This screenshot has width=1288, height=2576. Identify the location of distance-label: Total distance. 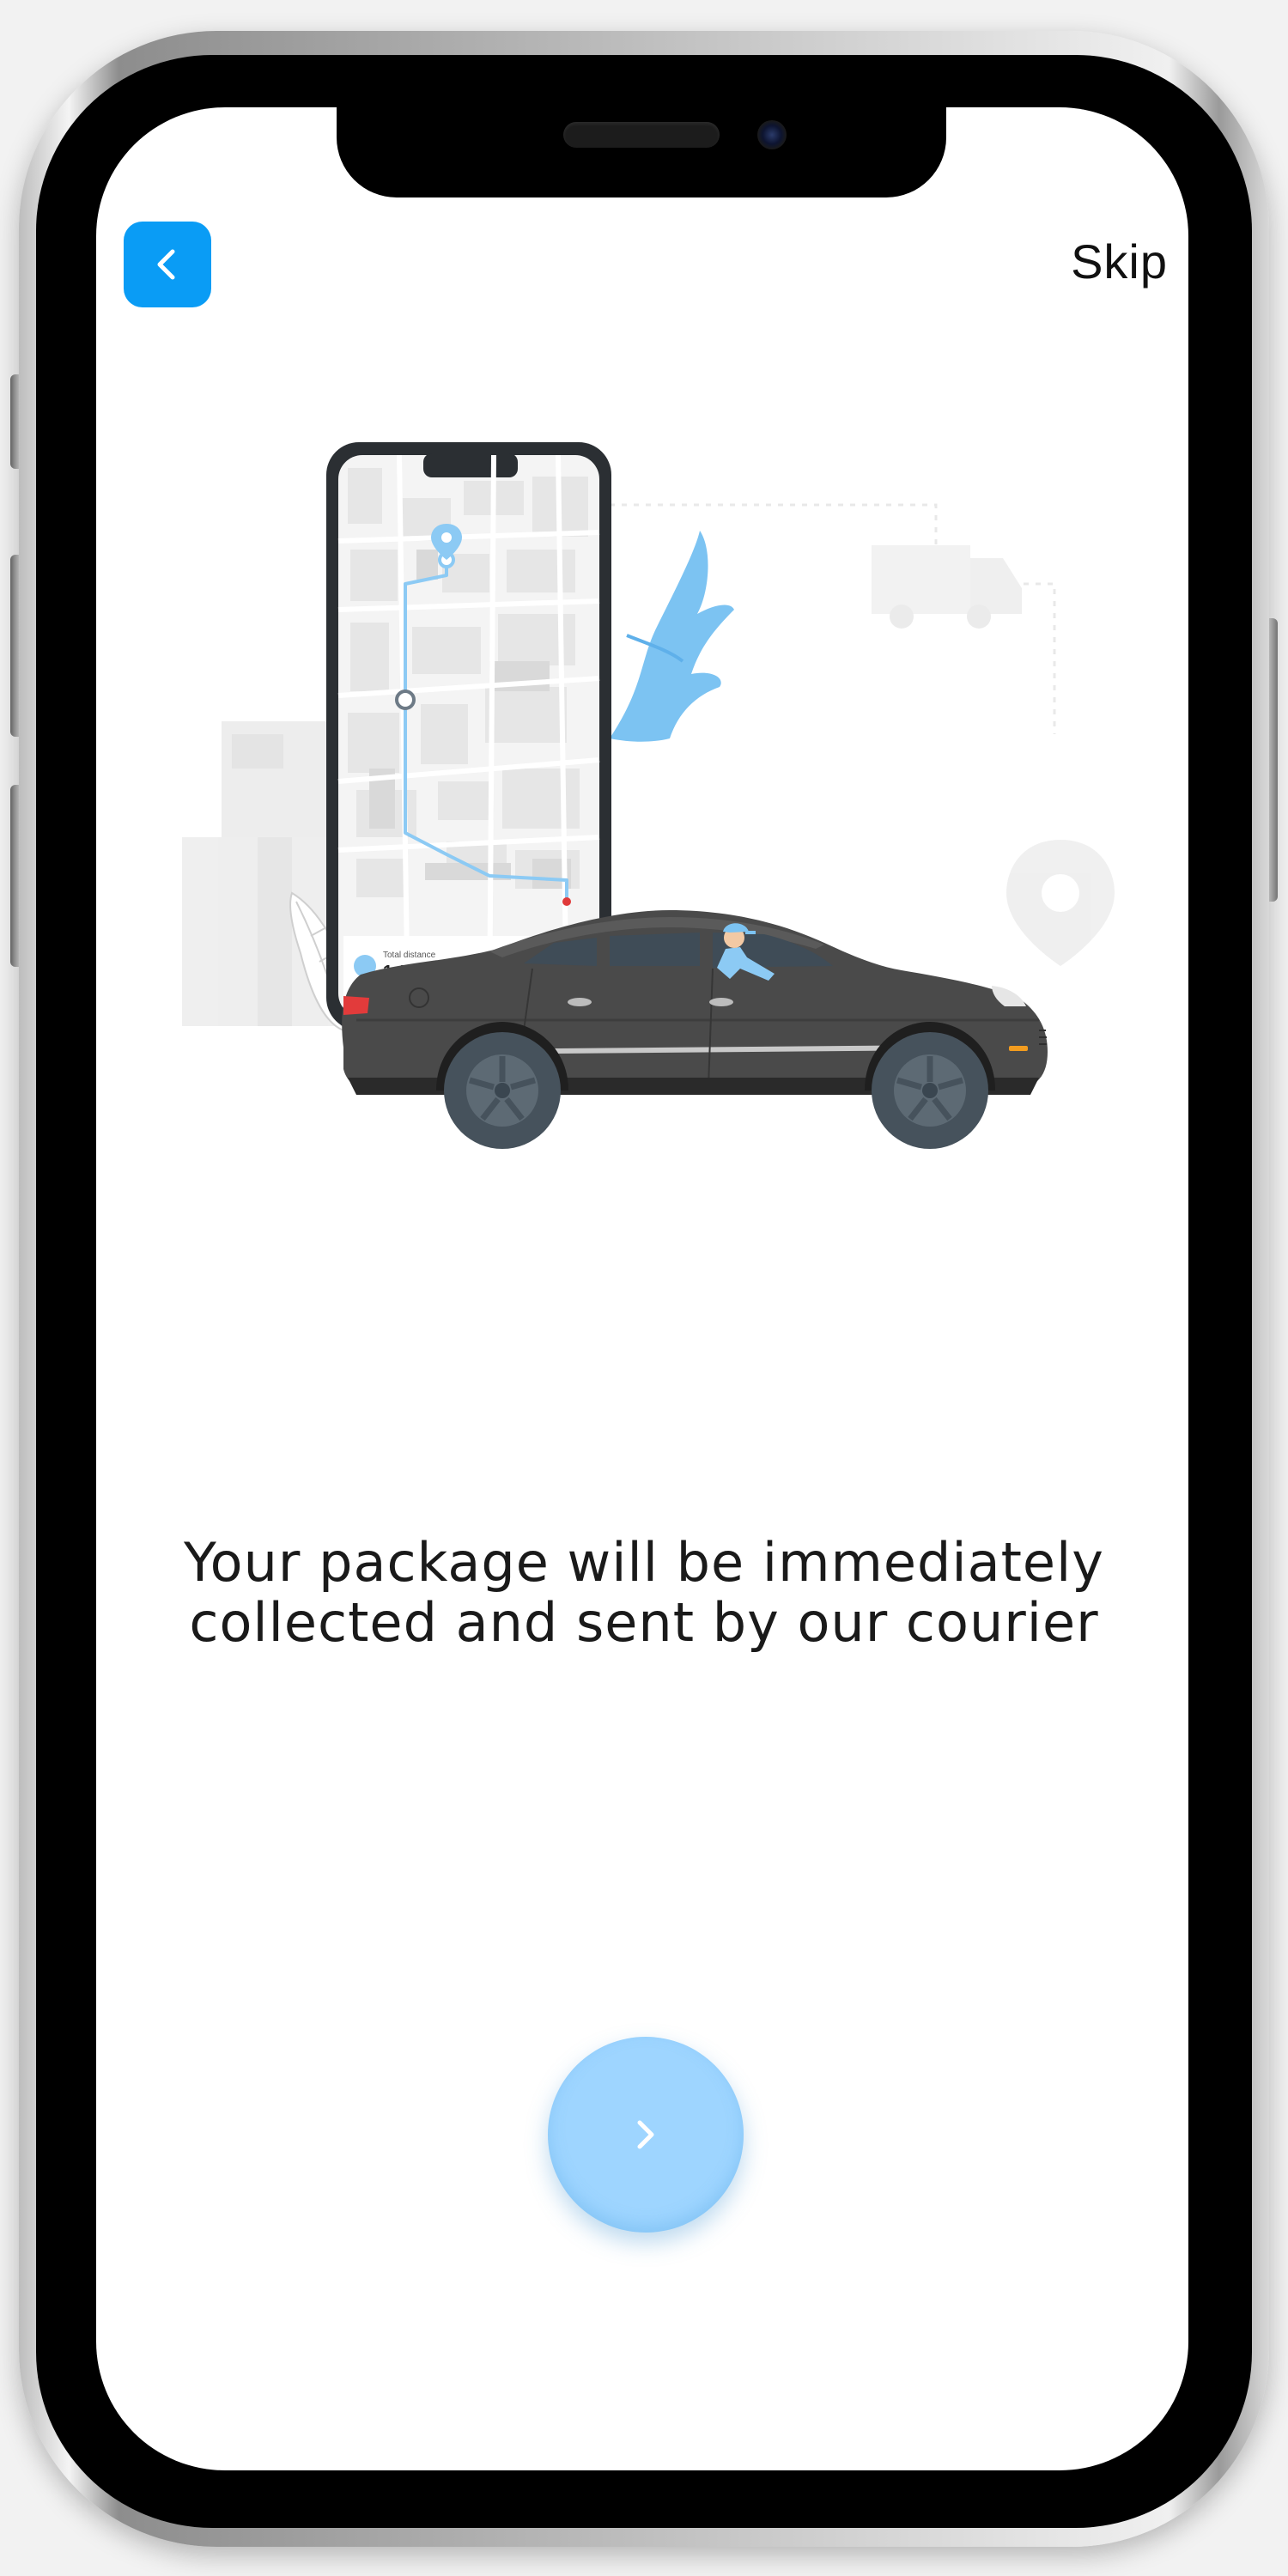
(409, 955).